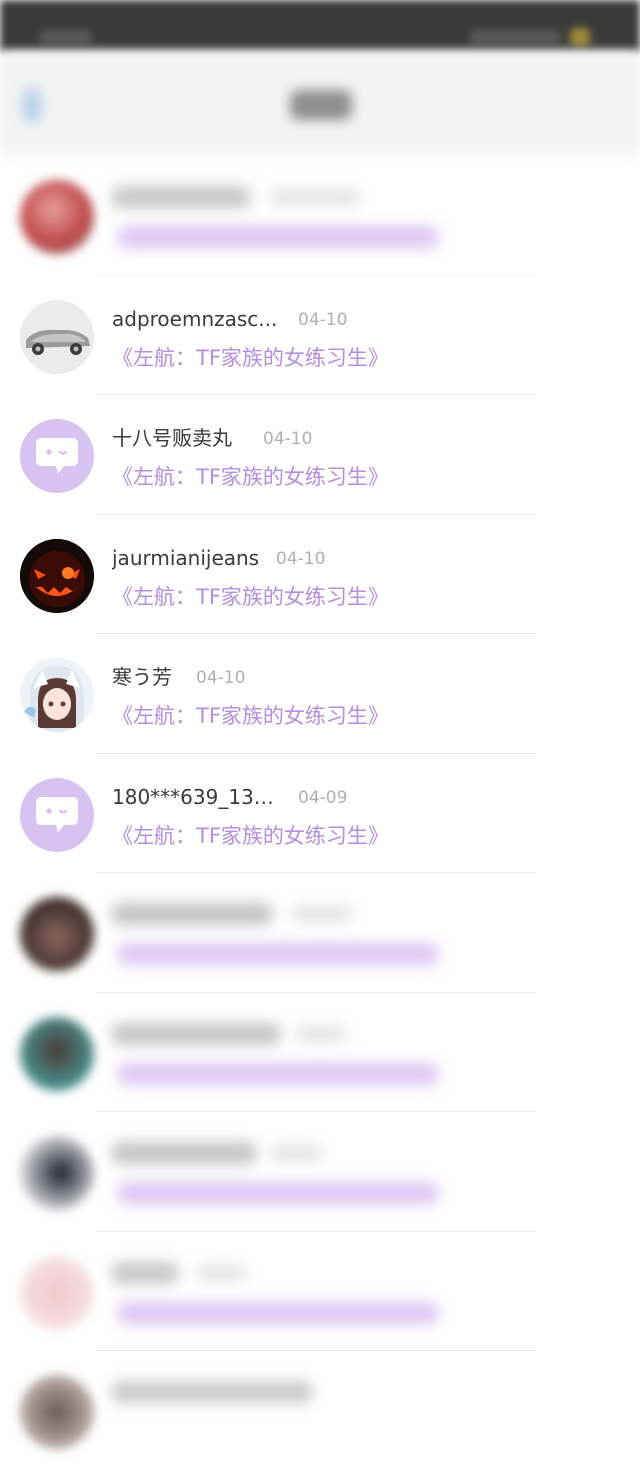  I want to click on anime-avatar, so click(57, 695).